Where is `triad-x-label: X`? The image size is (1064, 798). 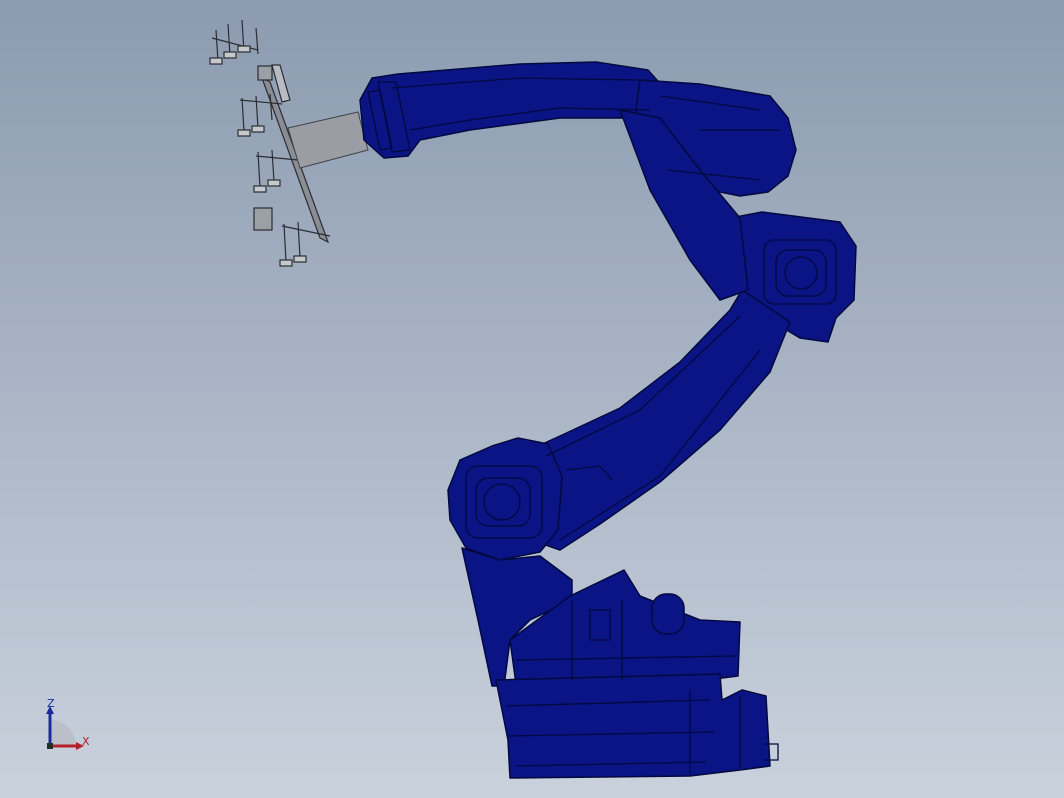 triad-x-label: X is located at coordinates (86, 741).